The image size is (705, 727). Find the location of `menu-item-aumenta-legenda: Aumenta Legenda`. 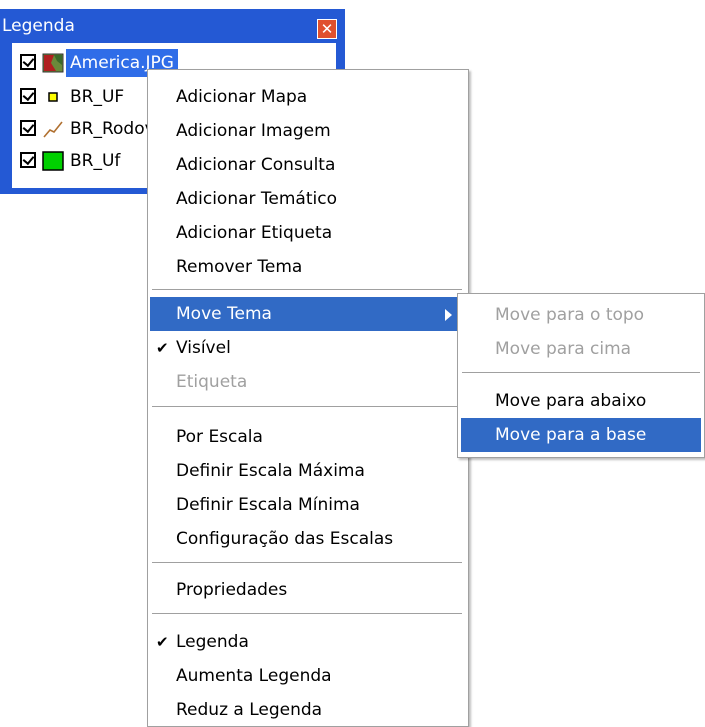

menu-item-aumenta-legenda: Aumenta Legenda is located at coordinates (308, 676).